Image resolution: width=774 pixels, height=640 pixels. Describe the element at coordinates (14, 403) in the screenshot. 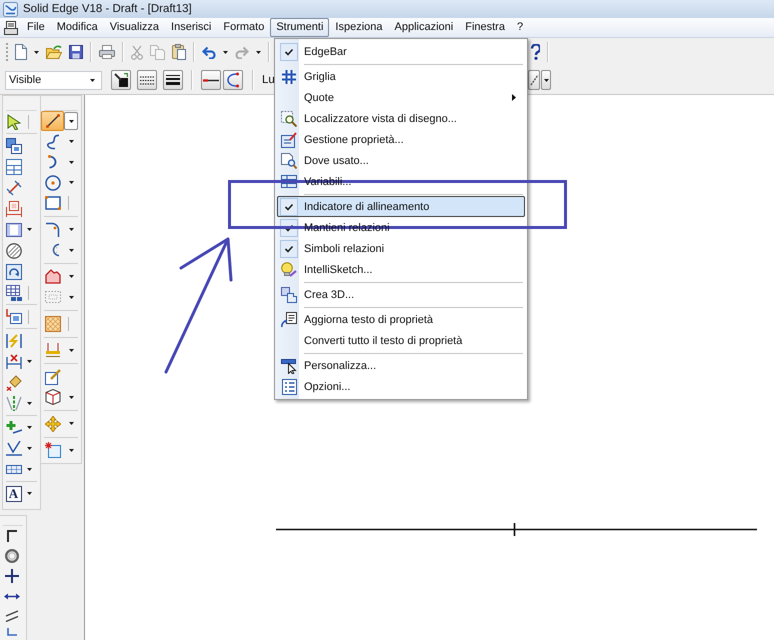

I see `dashed-lines-icon` at that location.